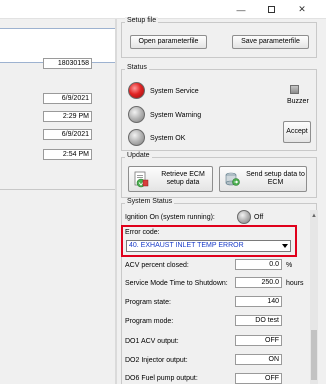 This screenshot has width=326, height=384. Describe the element at coordinates (67, 98) in the screenshot. I see `date-field-1: 6/9/2021` at that location.